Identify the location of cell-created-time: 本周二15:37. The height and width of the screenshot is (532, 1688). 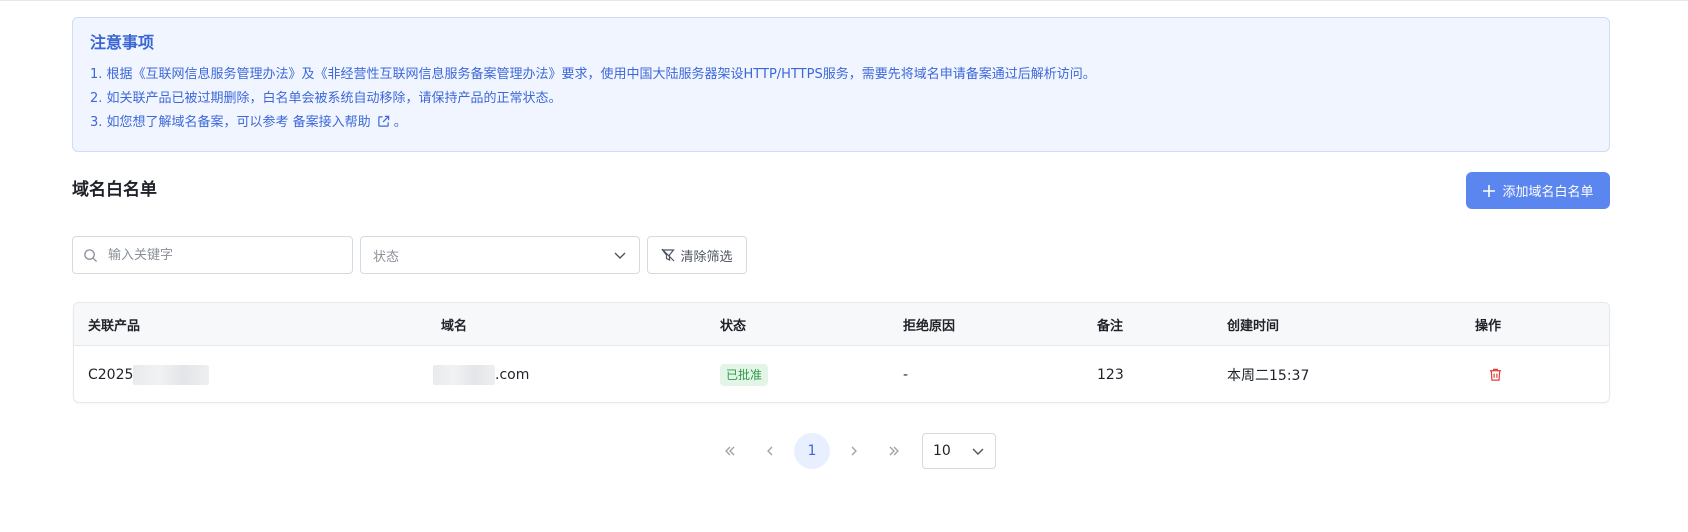
(1268, 375).